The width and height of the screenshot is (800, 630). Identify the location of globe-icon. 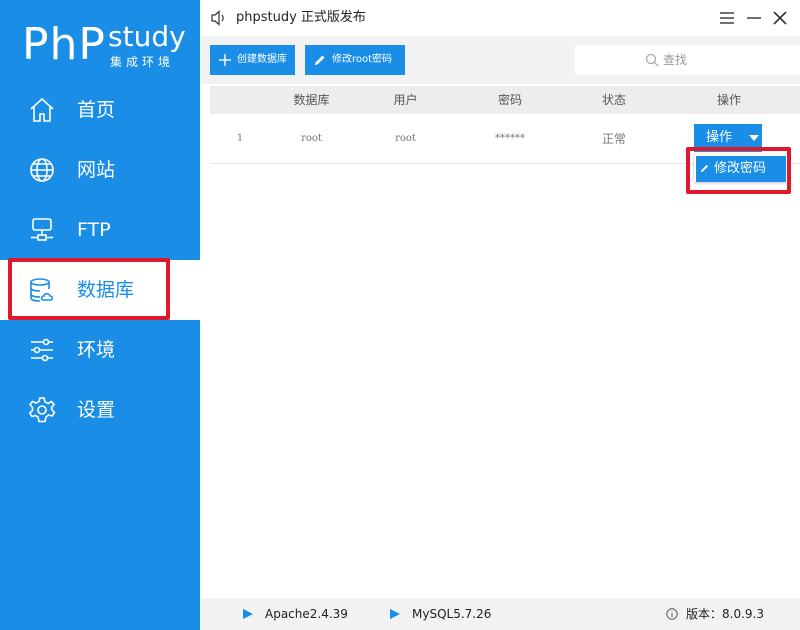
(42, 170).